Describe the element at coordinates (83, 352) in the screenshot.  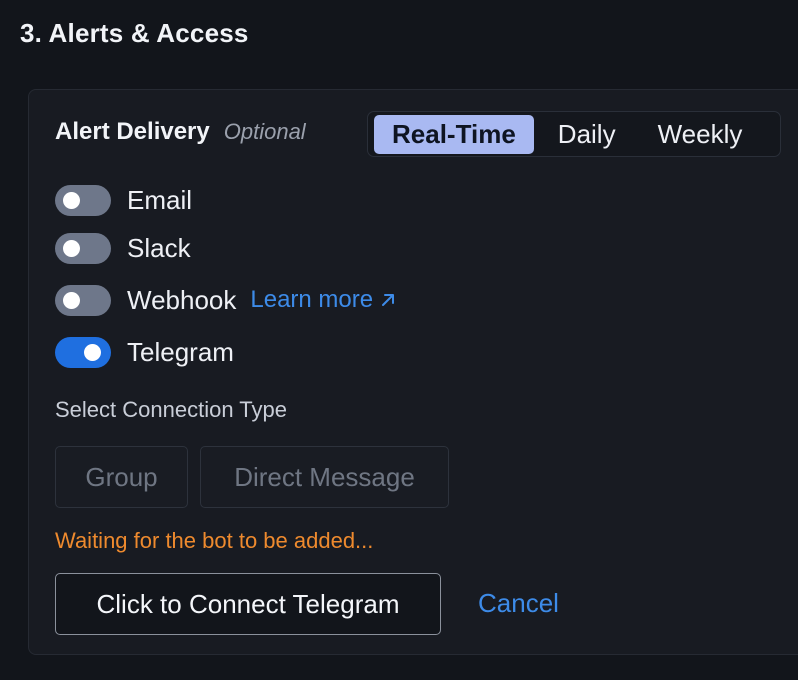
I see `telegram-toggle` at that location.